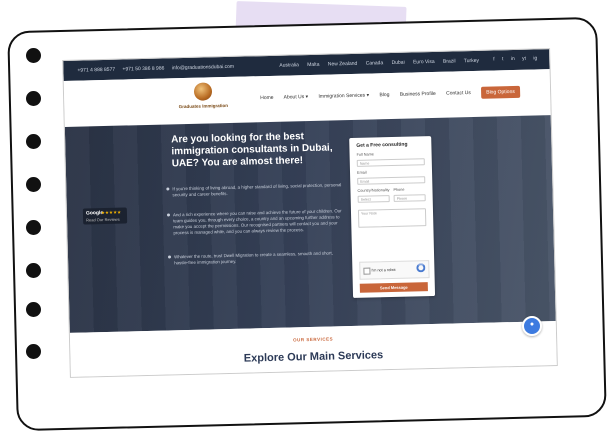  Describe the element at coordinates (103, 219) in the screenshot. I see `reviews-link: Read Our Reviews` at that location.